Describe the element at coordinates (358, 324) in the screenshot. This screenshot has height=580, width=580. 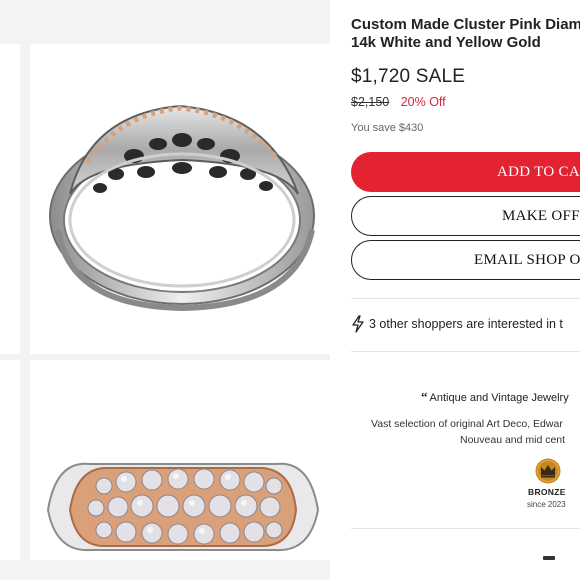
I see `lightning-icon` at that location.